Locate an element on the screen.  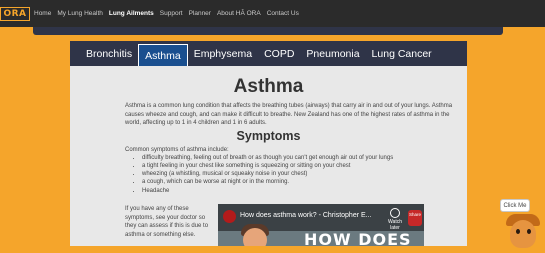
nav-support: Support is located at coordinates (171, 13).